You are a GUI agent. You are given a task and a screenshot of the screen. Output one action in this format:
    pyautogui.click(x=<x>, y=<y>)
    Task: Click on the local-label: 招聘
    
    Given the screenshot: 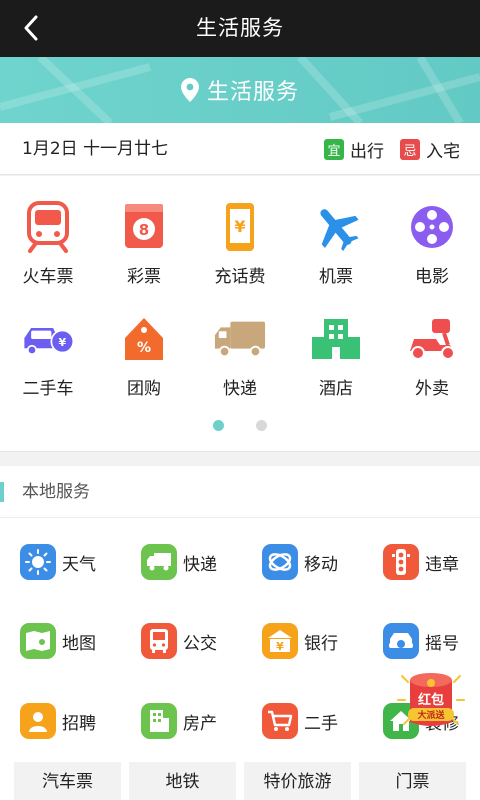 What is the action you would take?
    pyautogui.click(x=79, y=723)
    